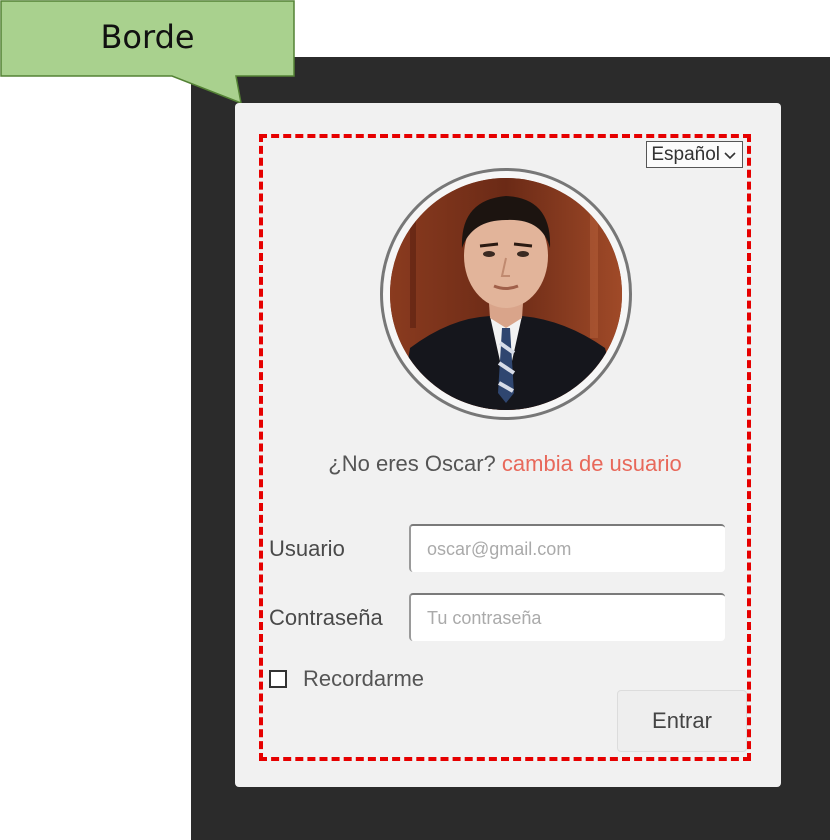 The width and height of the screenshot is (830, 840). What do you see at coordinates (412, 463) in the screenshot?
I see `not-you-text: ¿No eres Oscar?` at bounding box center [412, 463].